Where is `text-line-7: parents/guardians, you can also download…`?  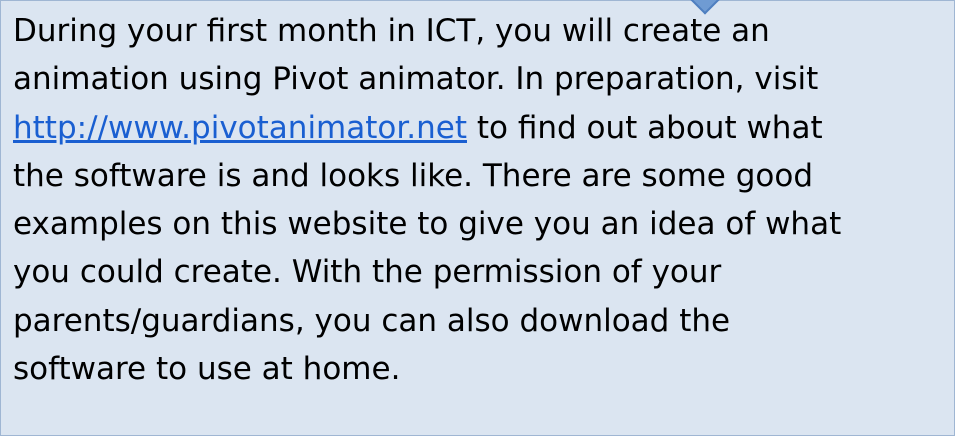
text-line-7: parents/guardians, you can also download… is located at coordinates (372, 320).